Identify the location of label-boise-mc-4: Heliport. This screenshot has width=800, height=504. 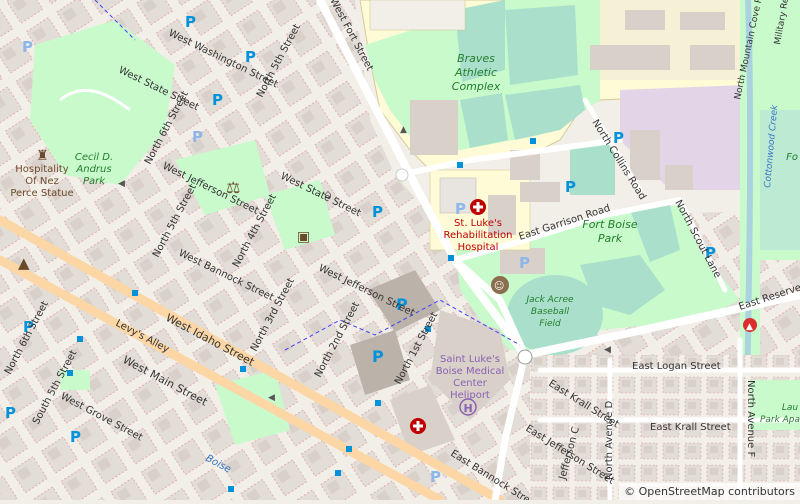
(470, 395).